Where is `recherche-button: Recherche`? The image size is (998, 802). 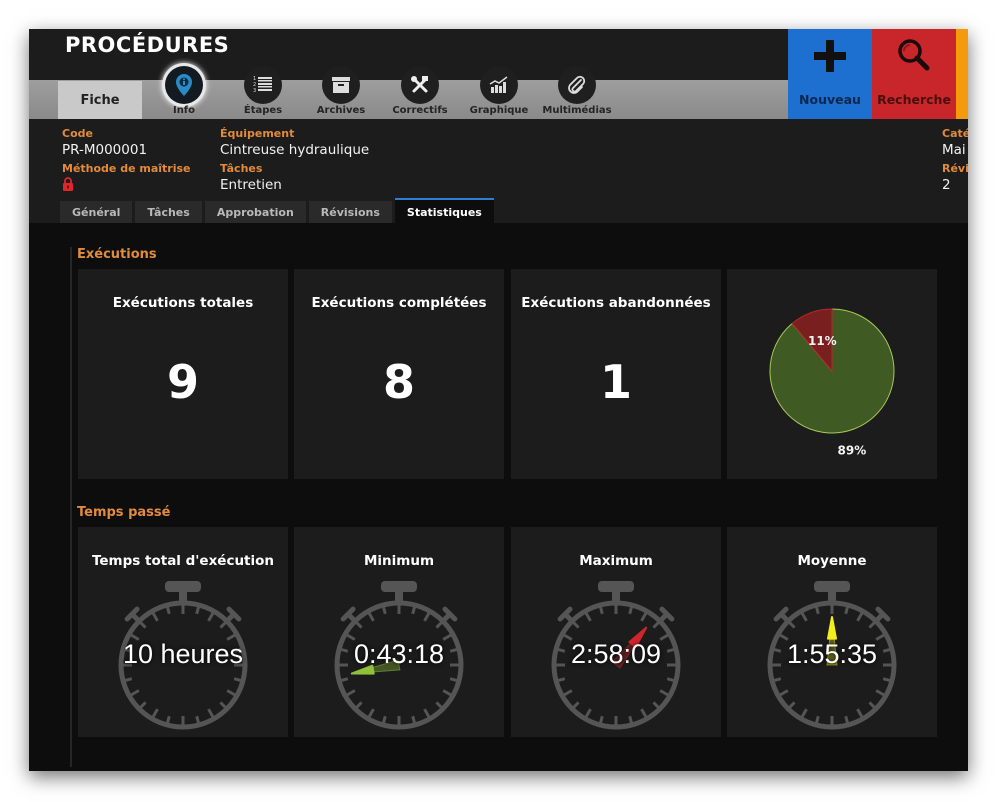
recherche-button: Recherche is located at coordinates (914, 74).